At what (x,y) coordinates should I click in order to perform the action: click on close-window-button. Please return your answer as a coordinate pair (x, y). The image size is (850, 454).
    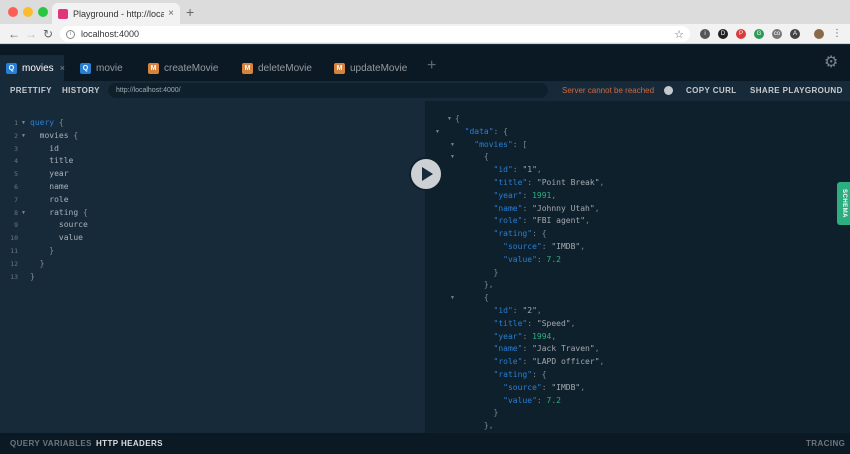
    Looking at the image, I should click on (13, 12).